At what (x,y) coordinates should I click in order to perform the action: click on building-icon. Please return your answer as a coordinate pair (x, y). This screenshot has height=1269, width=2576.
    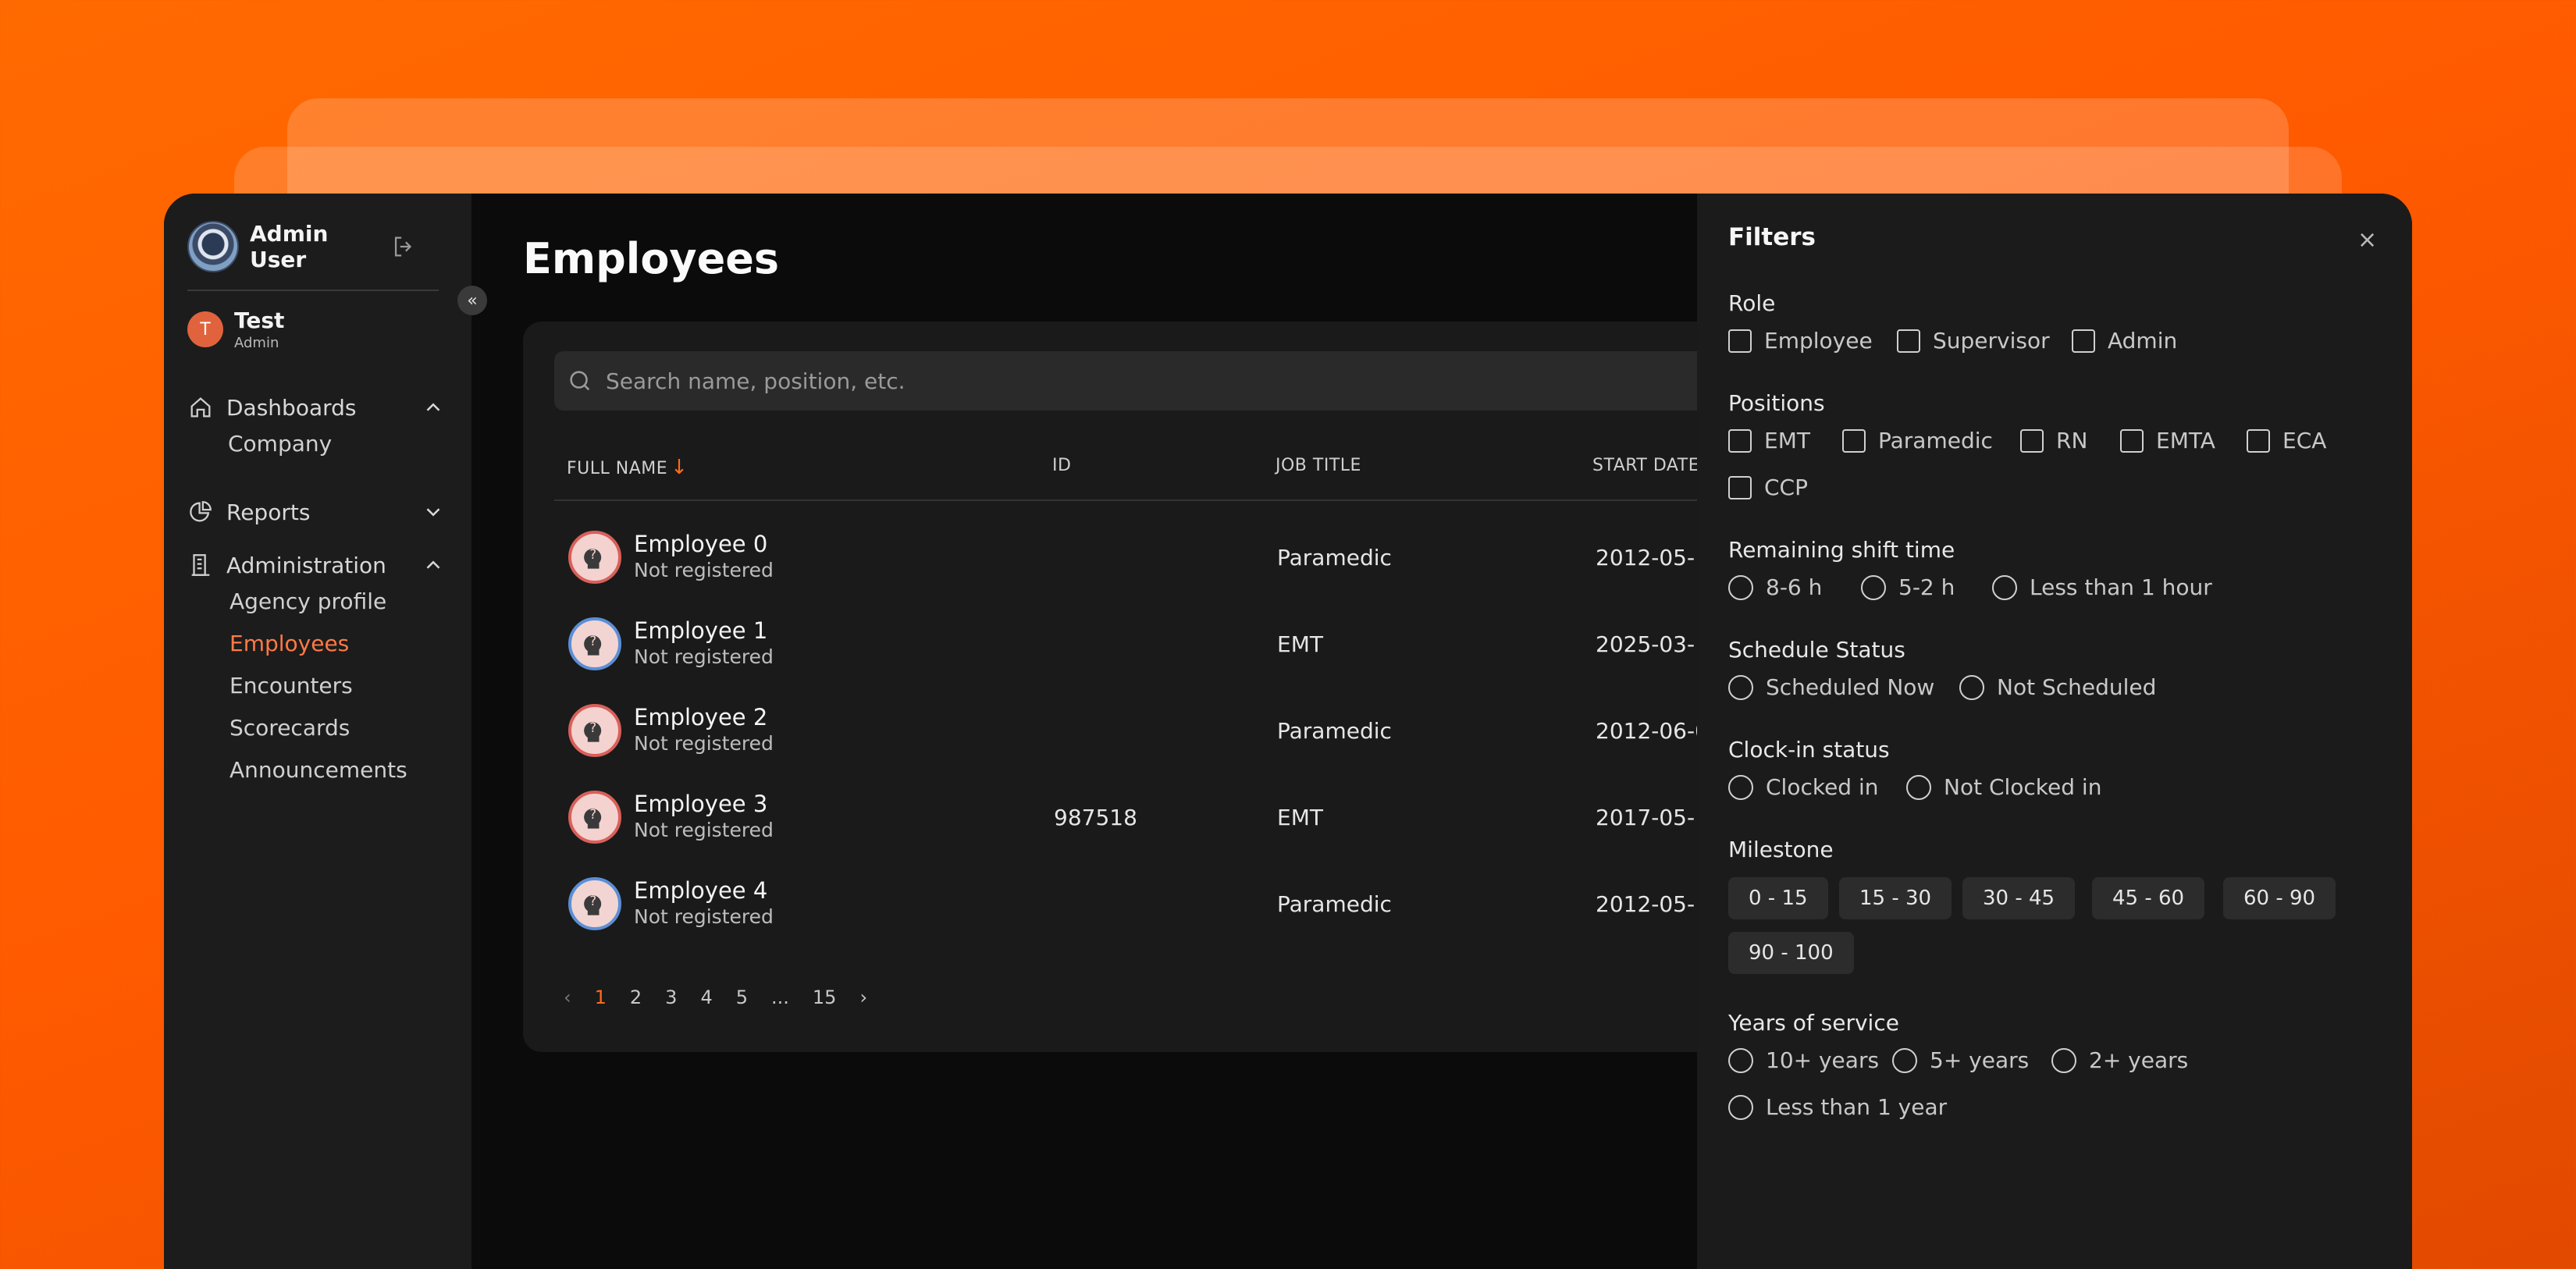
    Looking at the image, I should click on (200, 565).